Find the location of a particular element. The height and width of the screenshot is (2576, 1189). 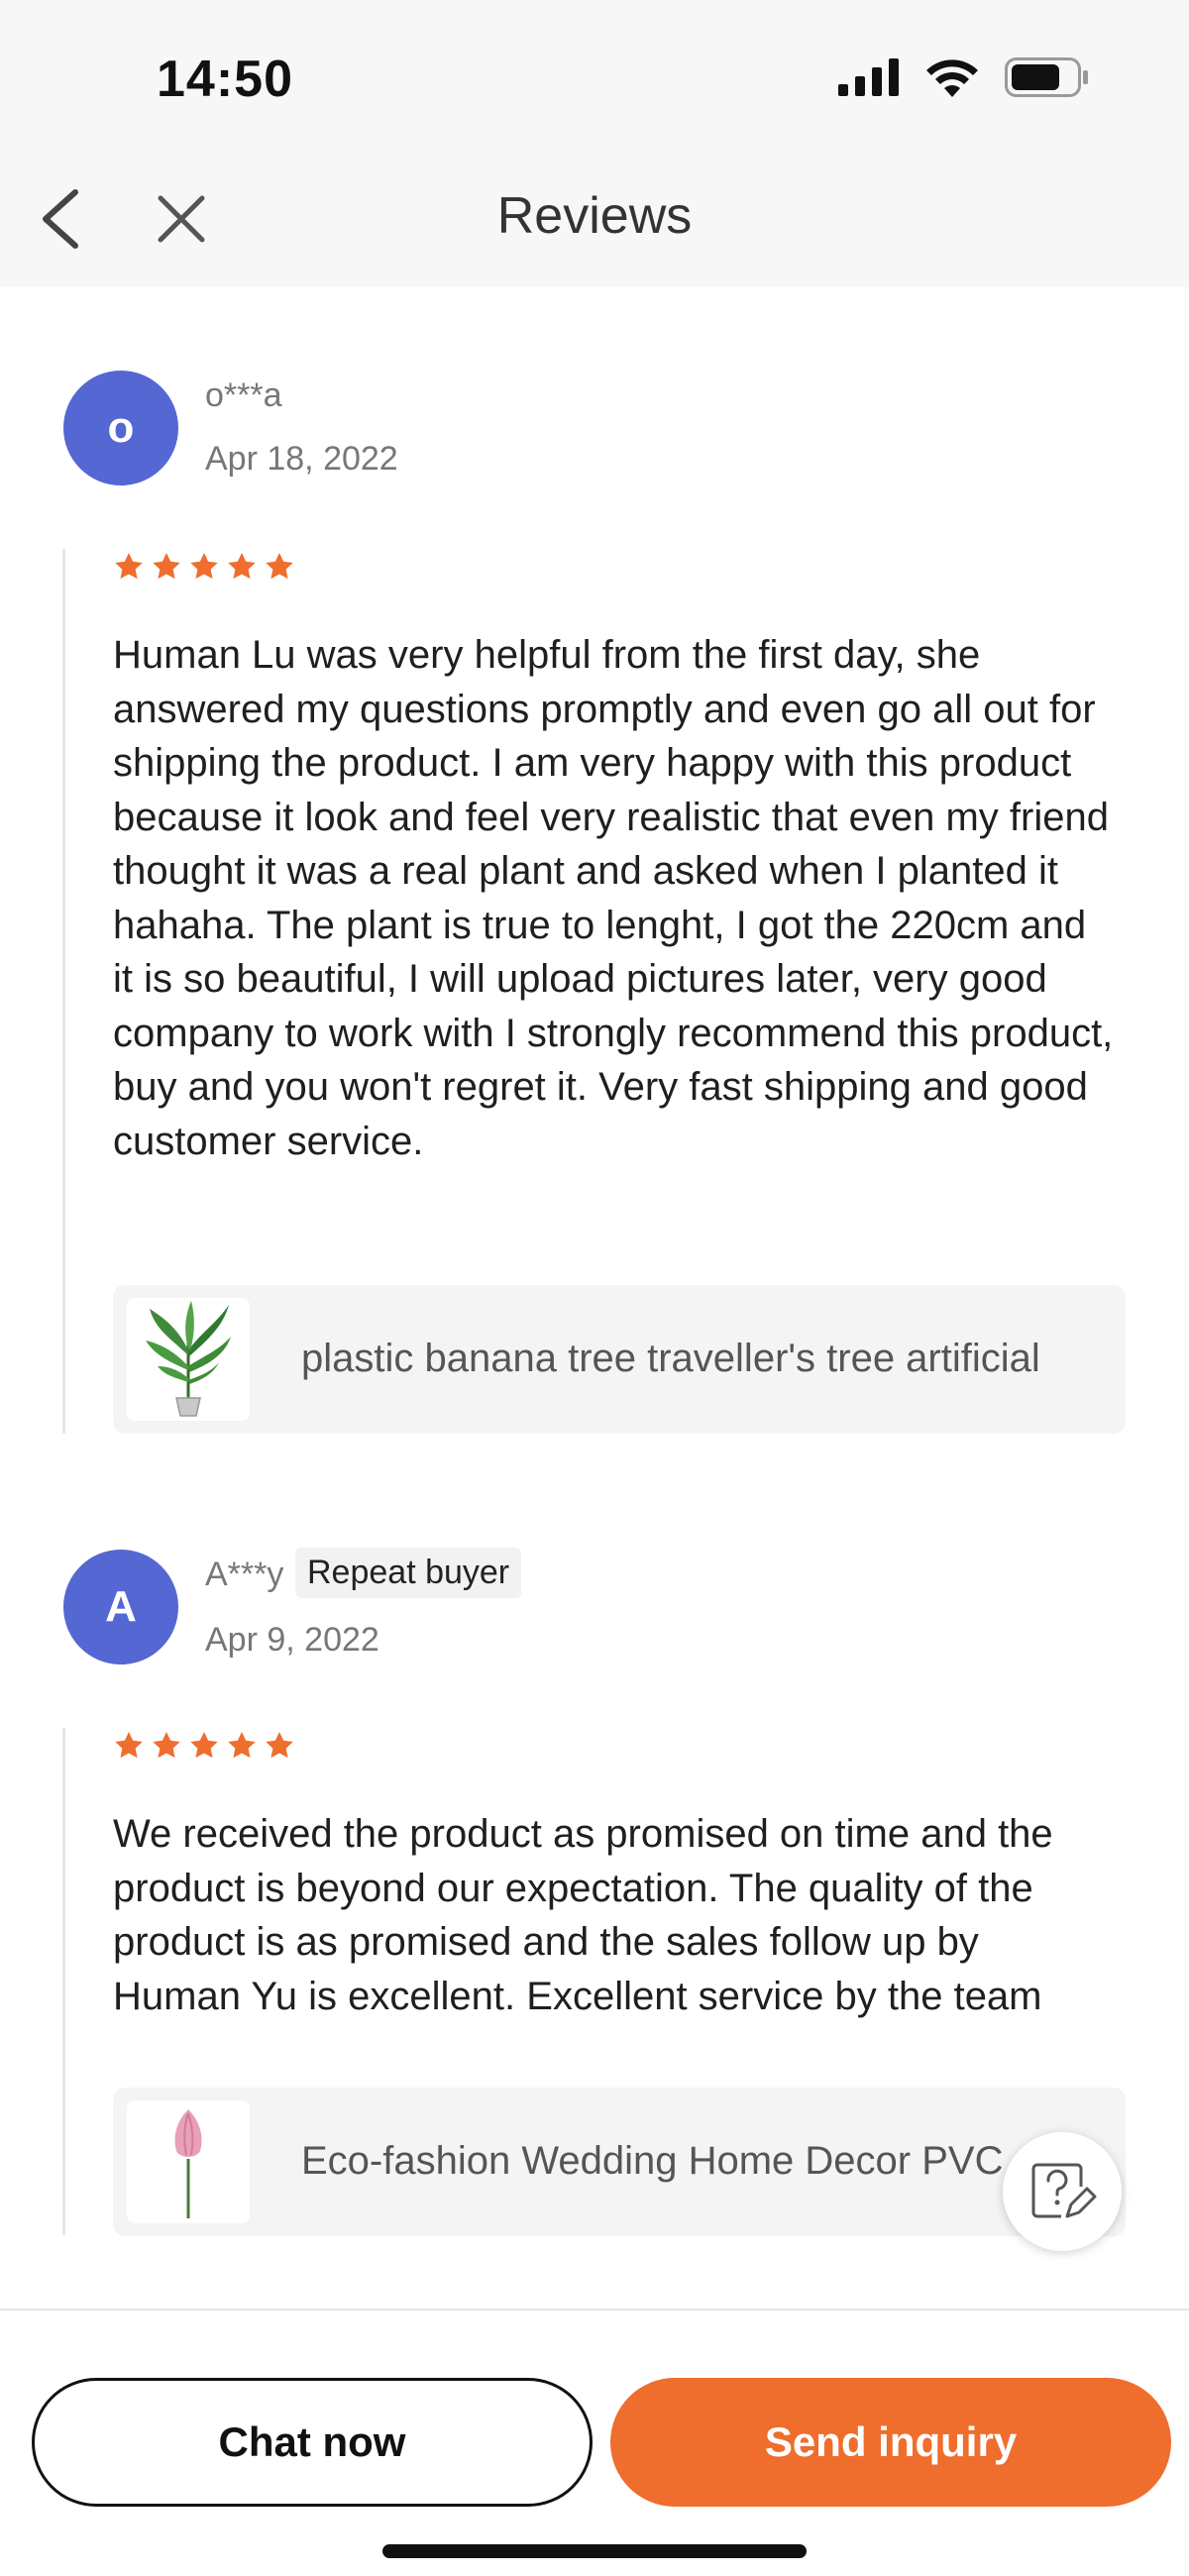

chat-now-button: Chat now is located at coordinates (313, 2442).